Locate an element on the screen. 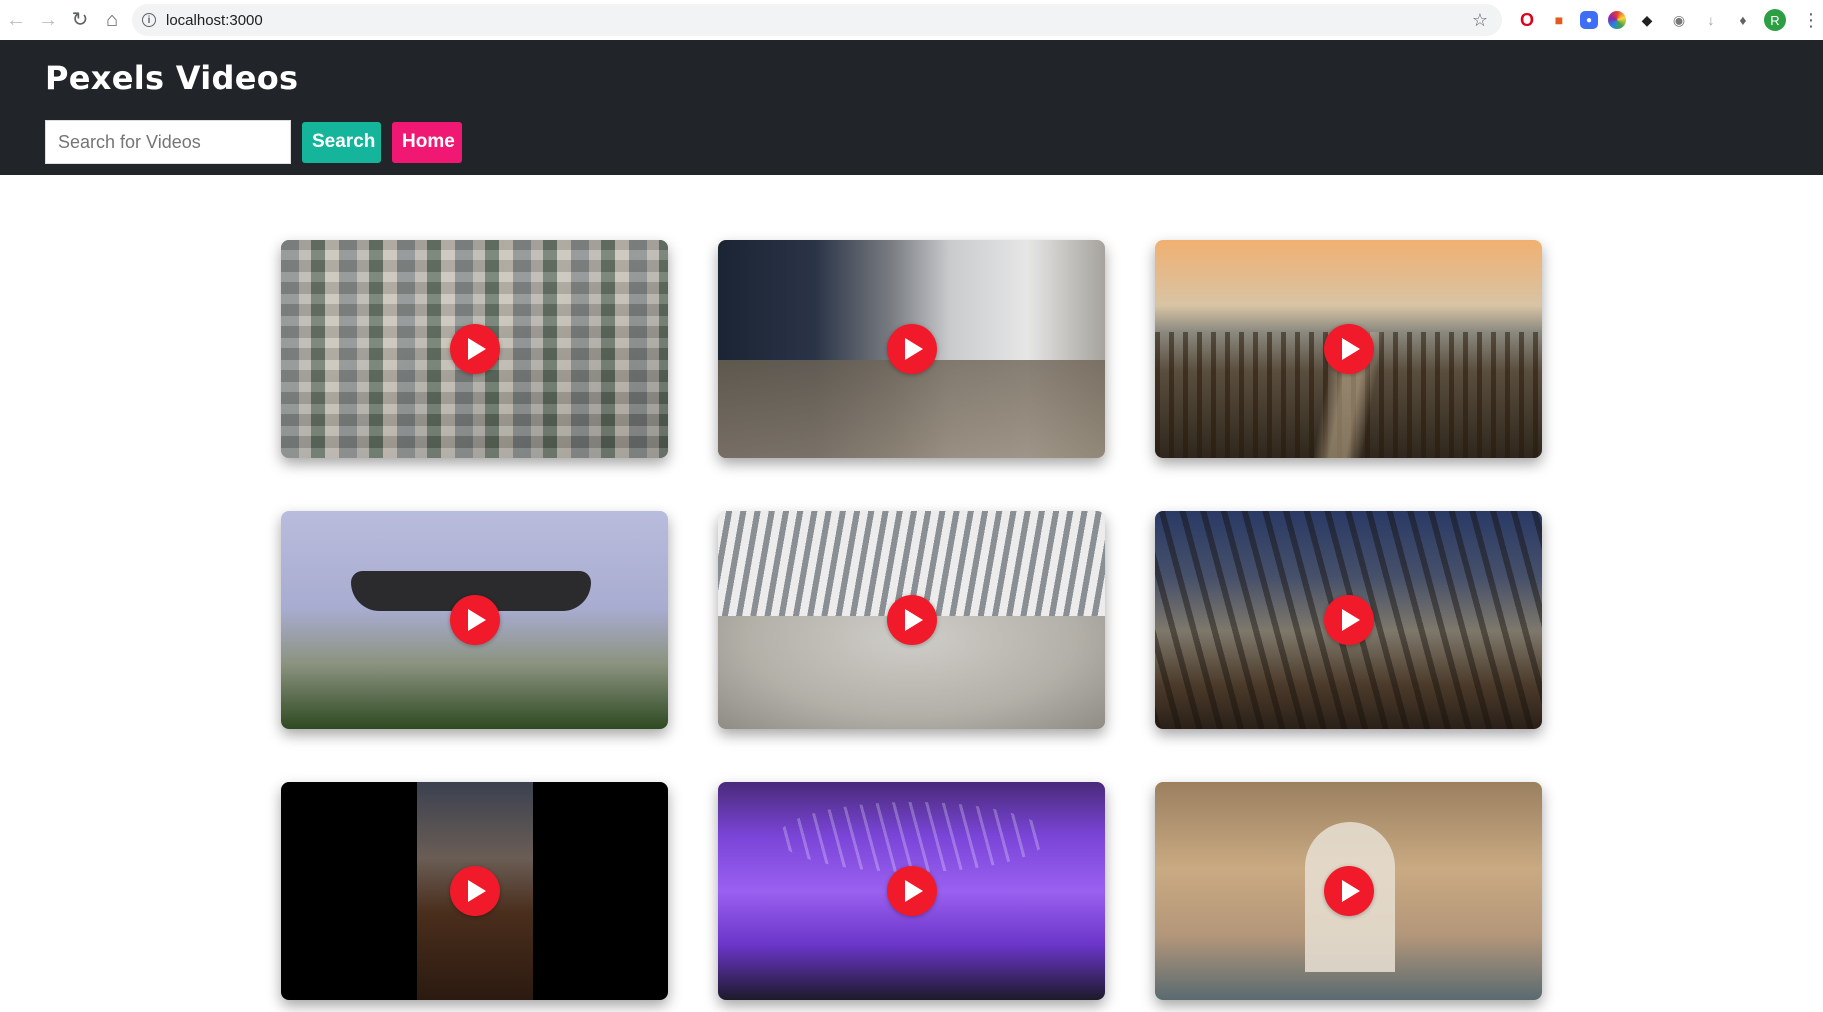 The image size is (1823, 1012). home-button: Home is located at coordinates (427, 142).